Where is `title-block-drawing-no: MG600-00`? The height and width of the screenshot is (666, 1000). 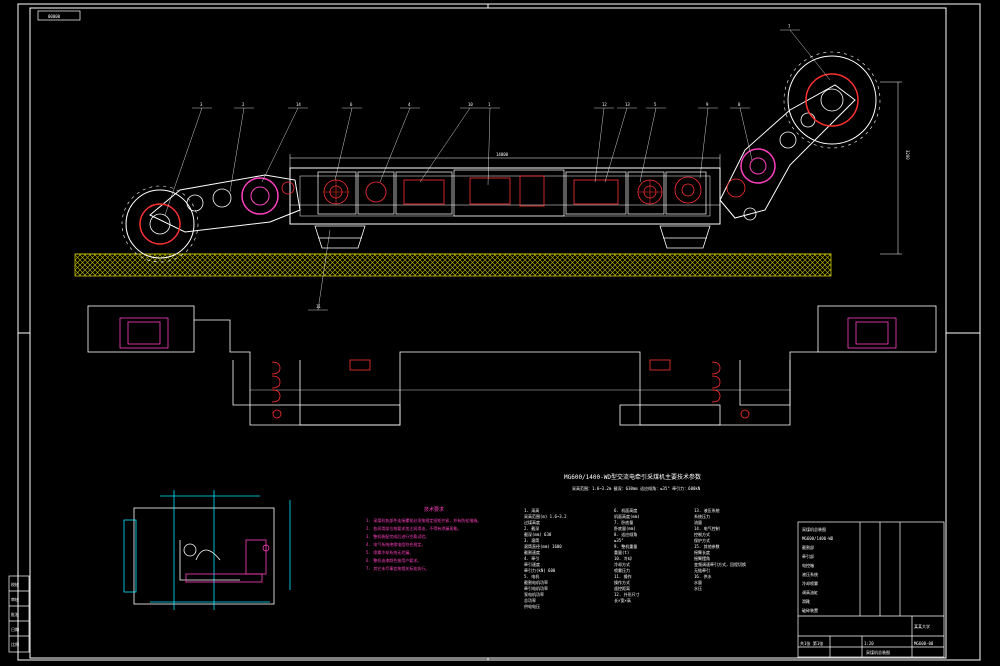
title-block-drawing-no: MG600-00 is located at coordinates (924, 643).